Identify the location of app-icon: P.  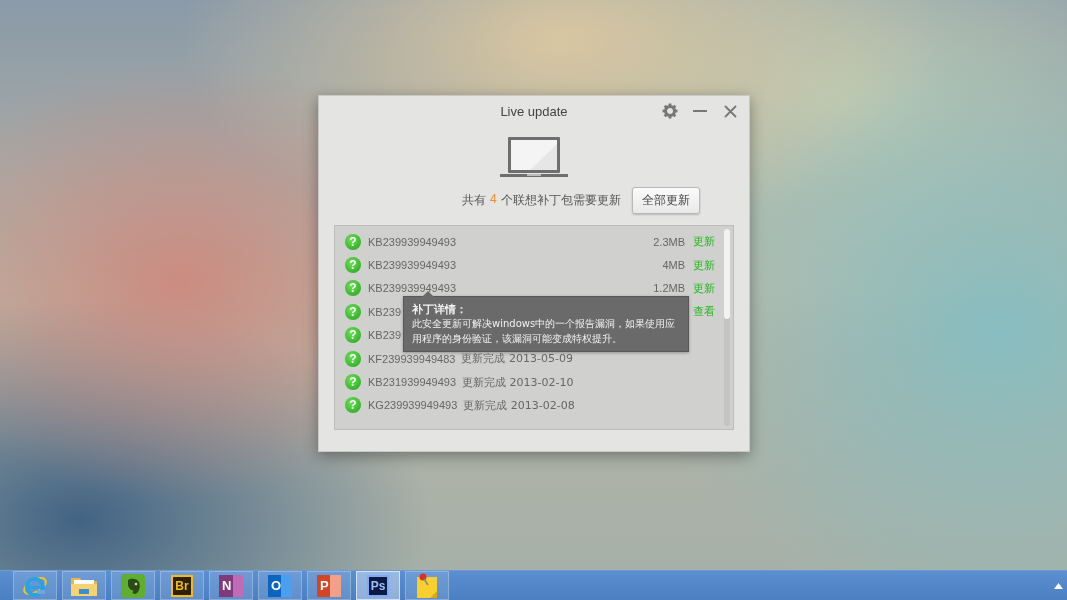
(329, 585).